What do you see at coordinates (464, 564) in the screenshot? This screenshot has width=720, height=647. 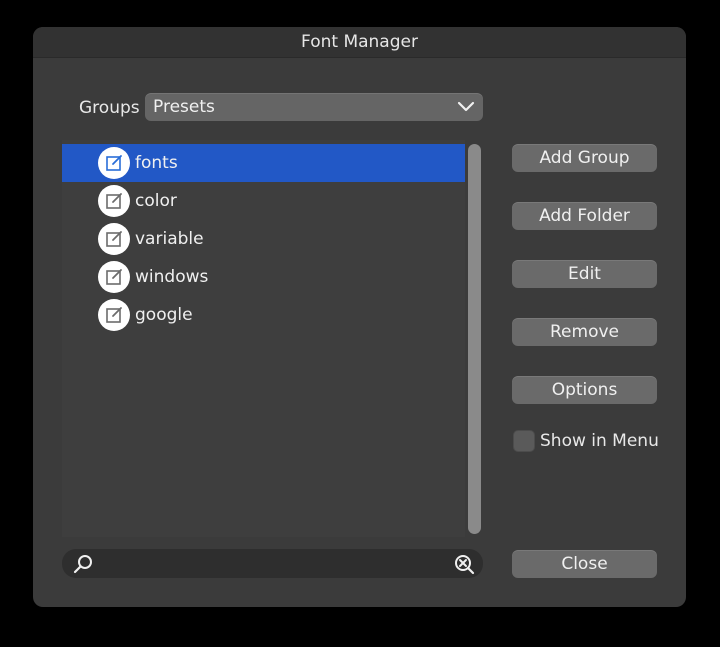 I see `zoom-clear-icon` at bounding box center [464, 564].